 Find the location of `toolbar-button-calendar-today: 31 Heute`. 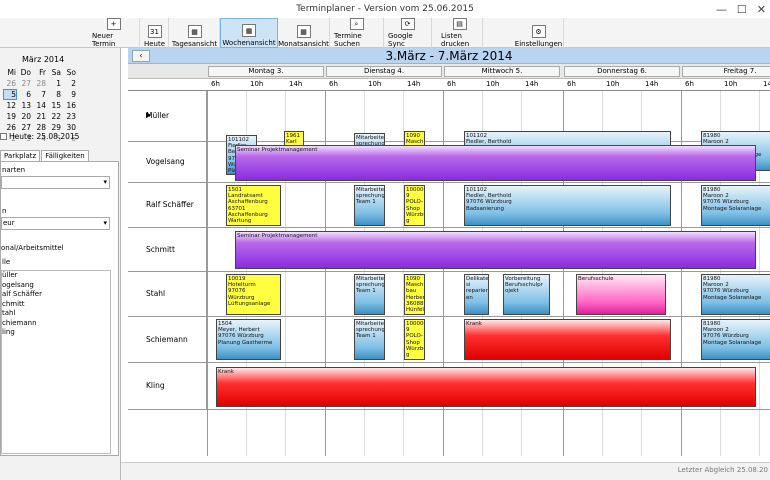

toolbar-button-calendar-today: 31 Heute is located at coordinates (155, 33).